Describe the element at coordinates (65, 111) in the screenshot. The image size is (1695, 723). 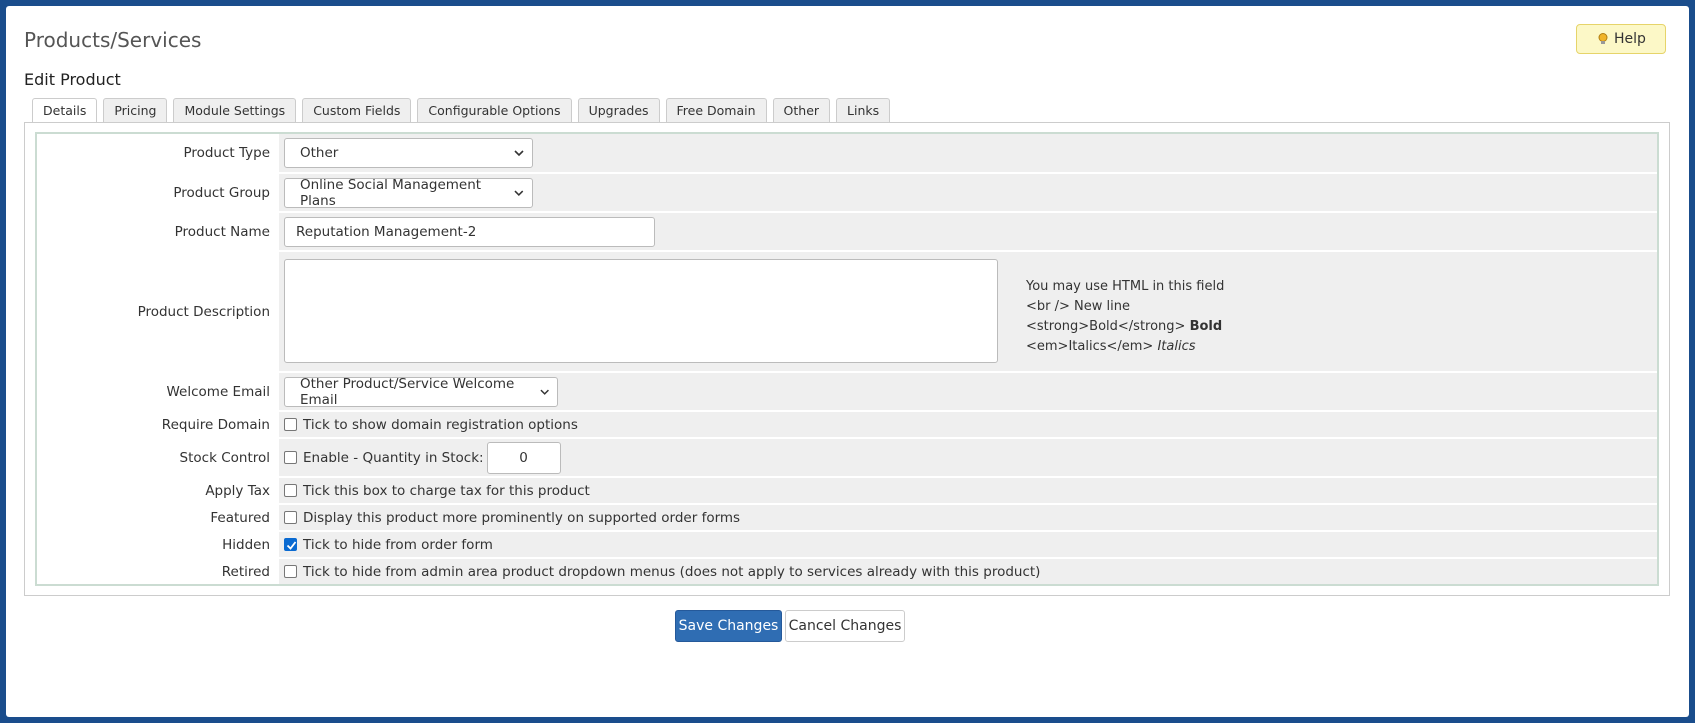
I see `tab-details: Details` at that location.